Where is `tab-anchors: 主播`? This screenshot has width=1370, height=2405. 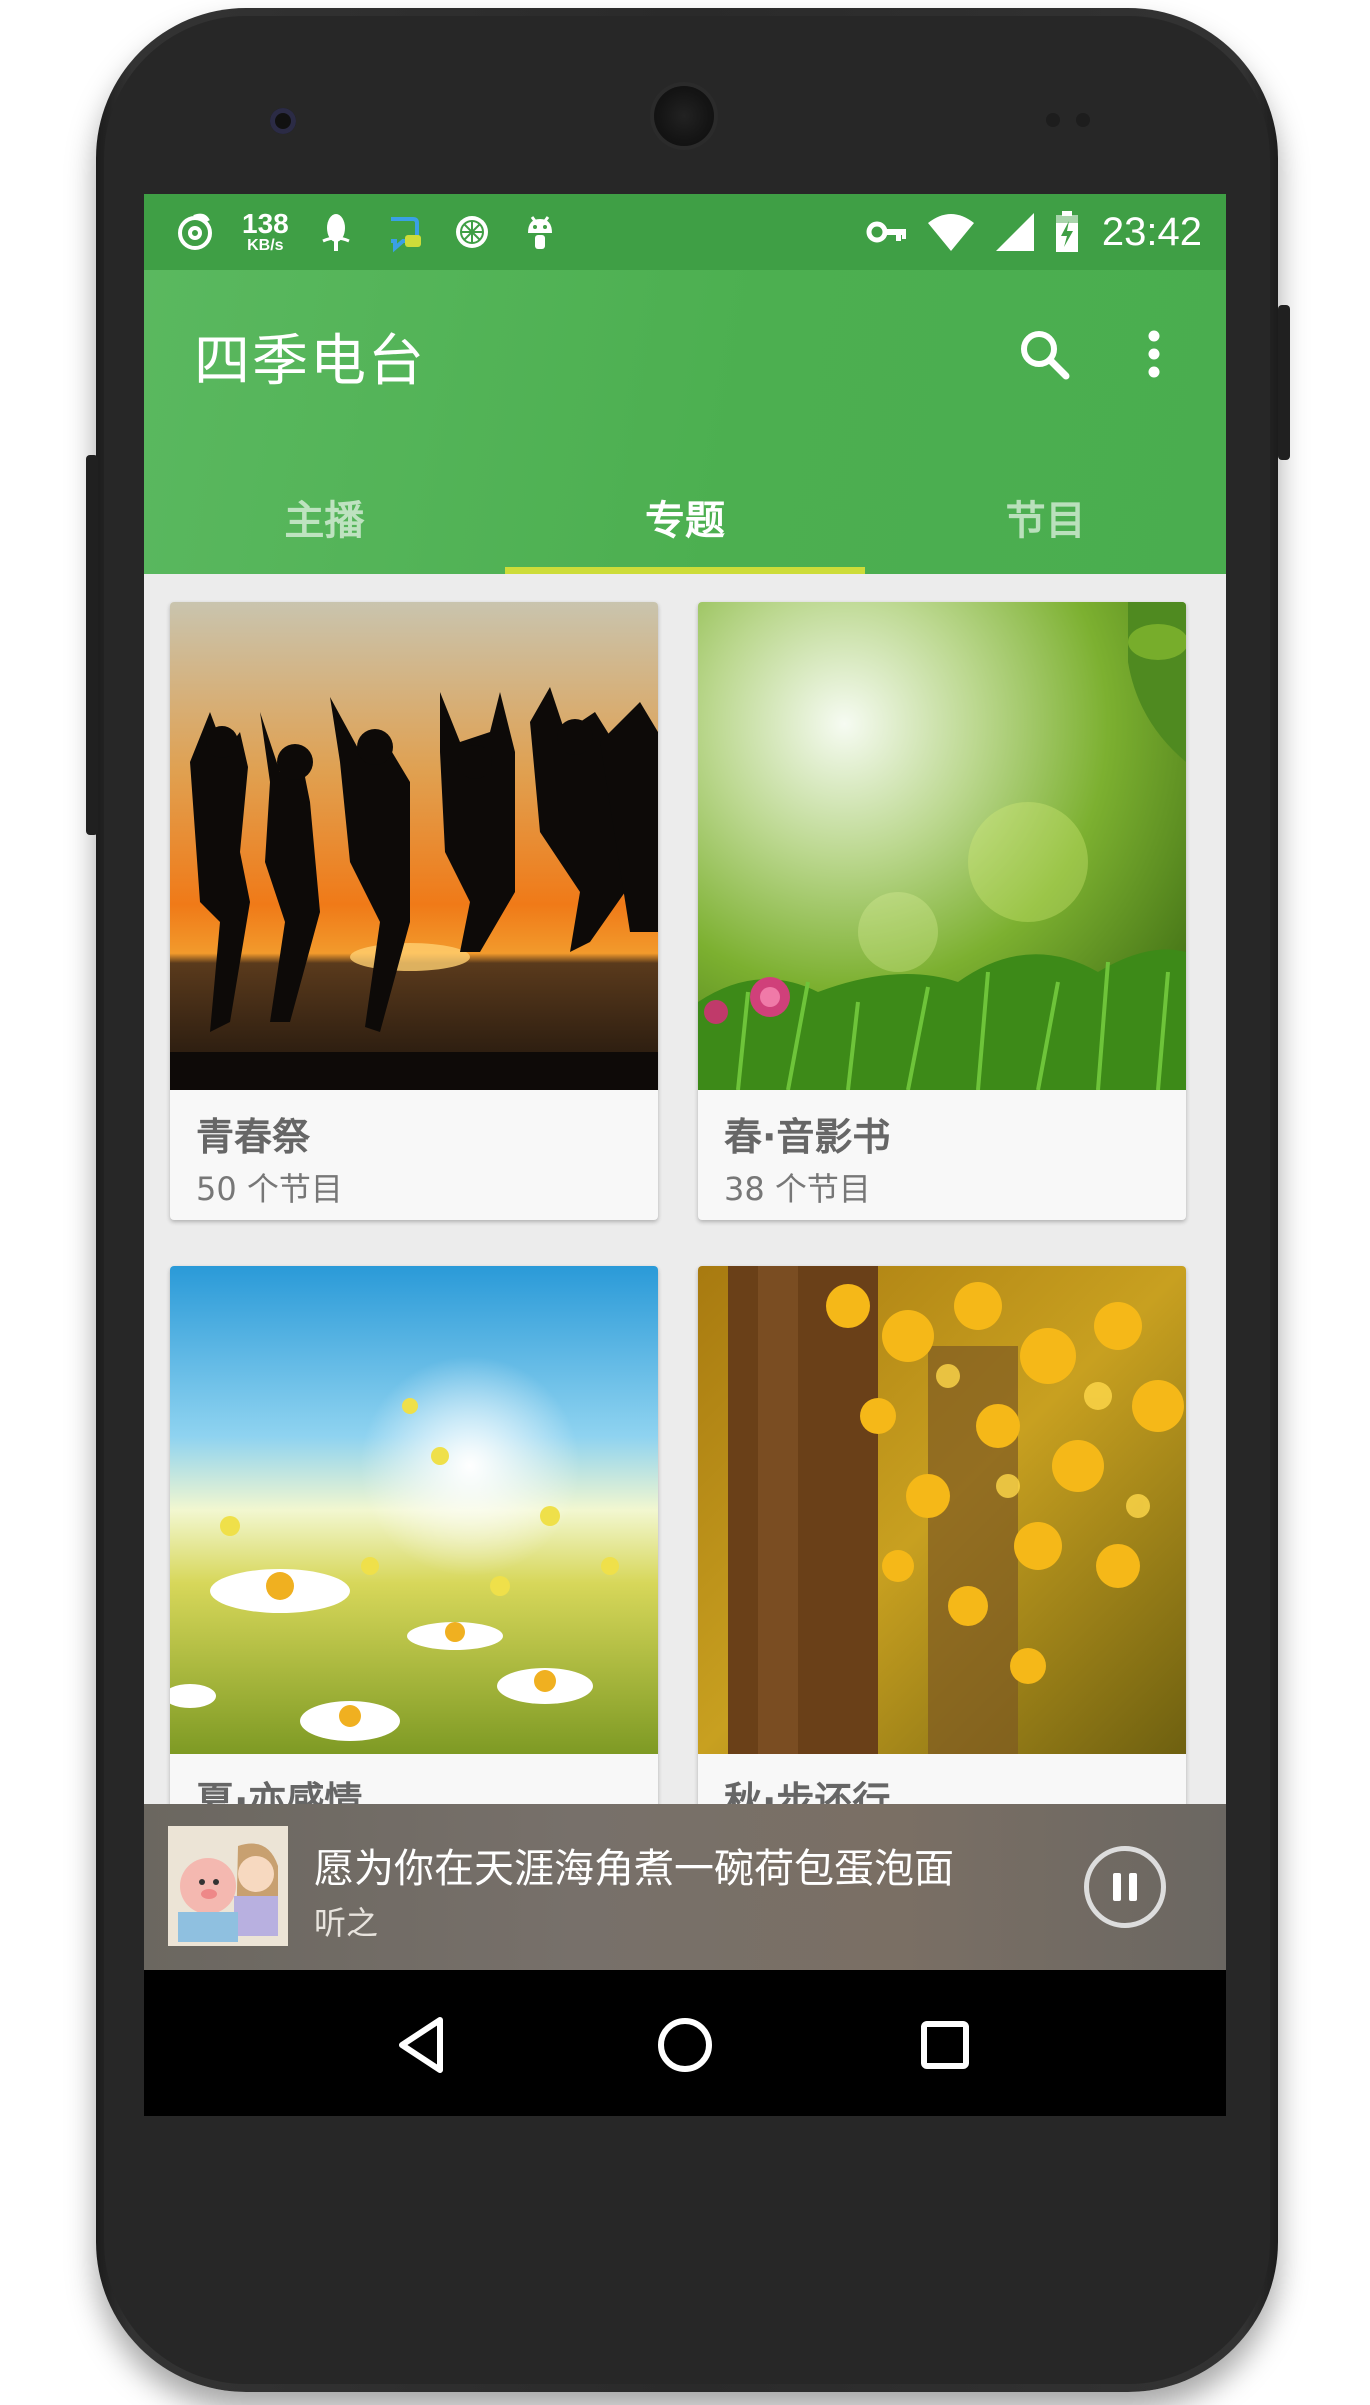 tab-anchors: 主播 is located at coordinates (324, 517).